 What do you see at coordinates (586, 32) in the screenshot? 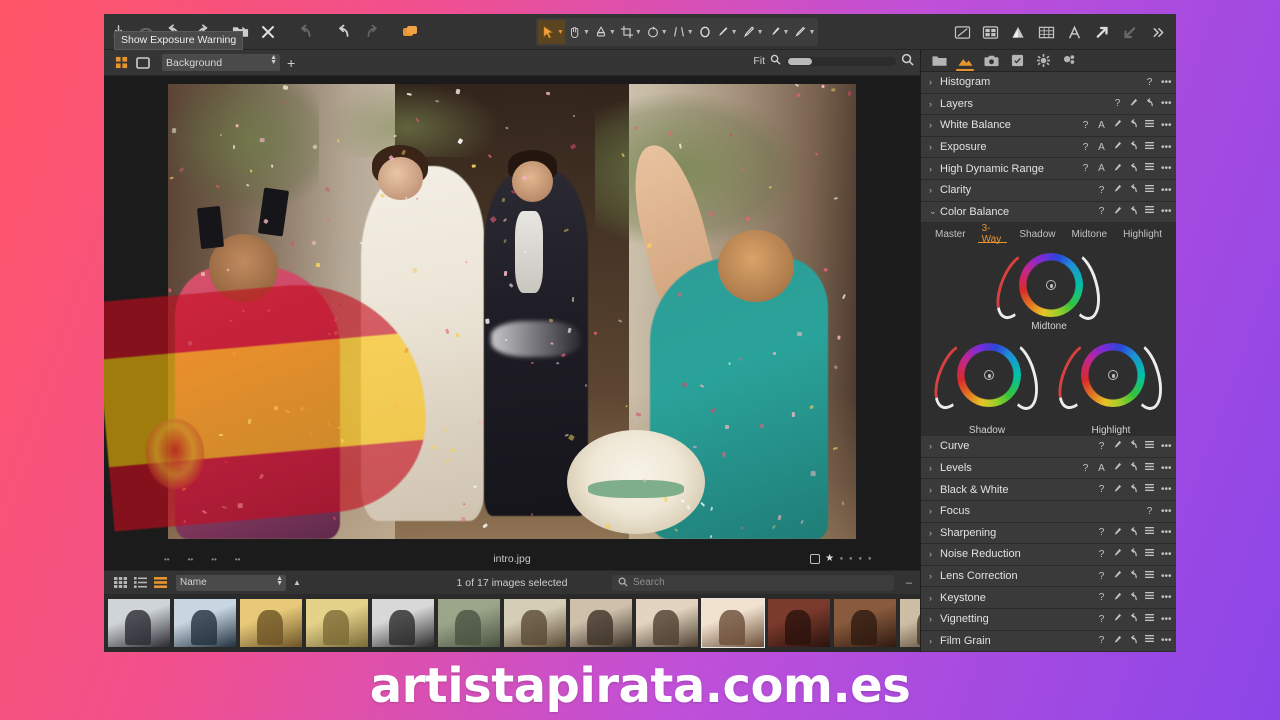
I see `pan-tool-caret: ▼` at bounding box center [586, 32].